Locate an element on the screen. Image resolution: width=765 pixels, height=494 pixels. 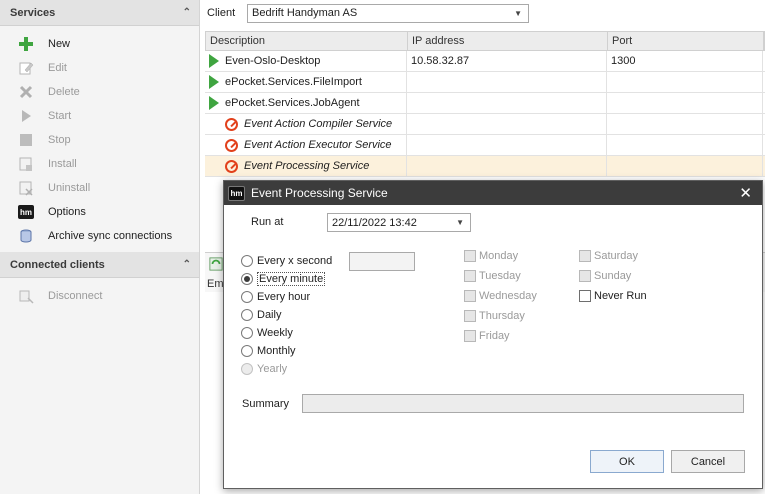
delete-service-button: Delete is located at coordinates (99, 92).